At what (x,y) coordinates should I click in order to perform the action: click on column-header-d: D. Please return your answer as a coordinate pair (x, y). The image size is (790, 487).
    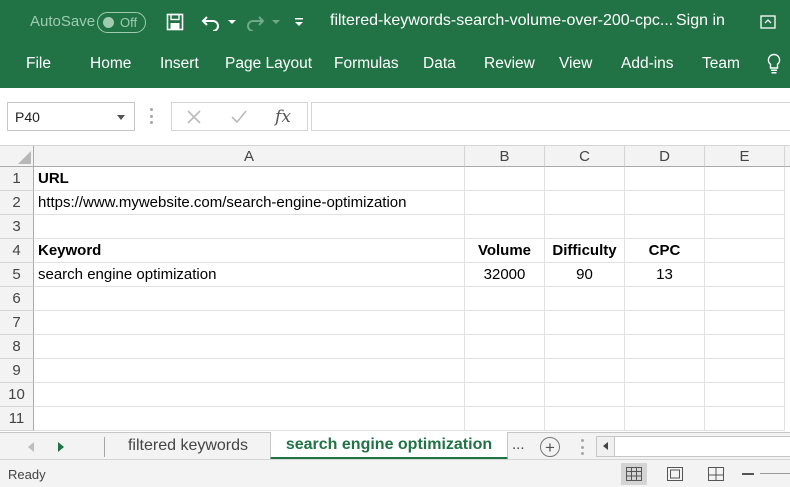
    Looking at the image, I should click on (665, 156).